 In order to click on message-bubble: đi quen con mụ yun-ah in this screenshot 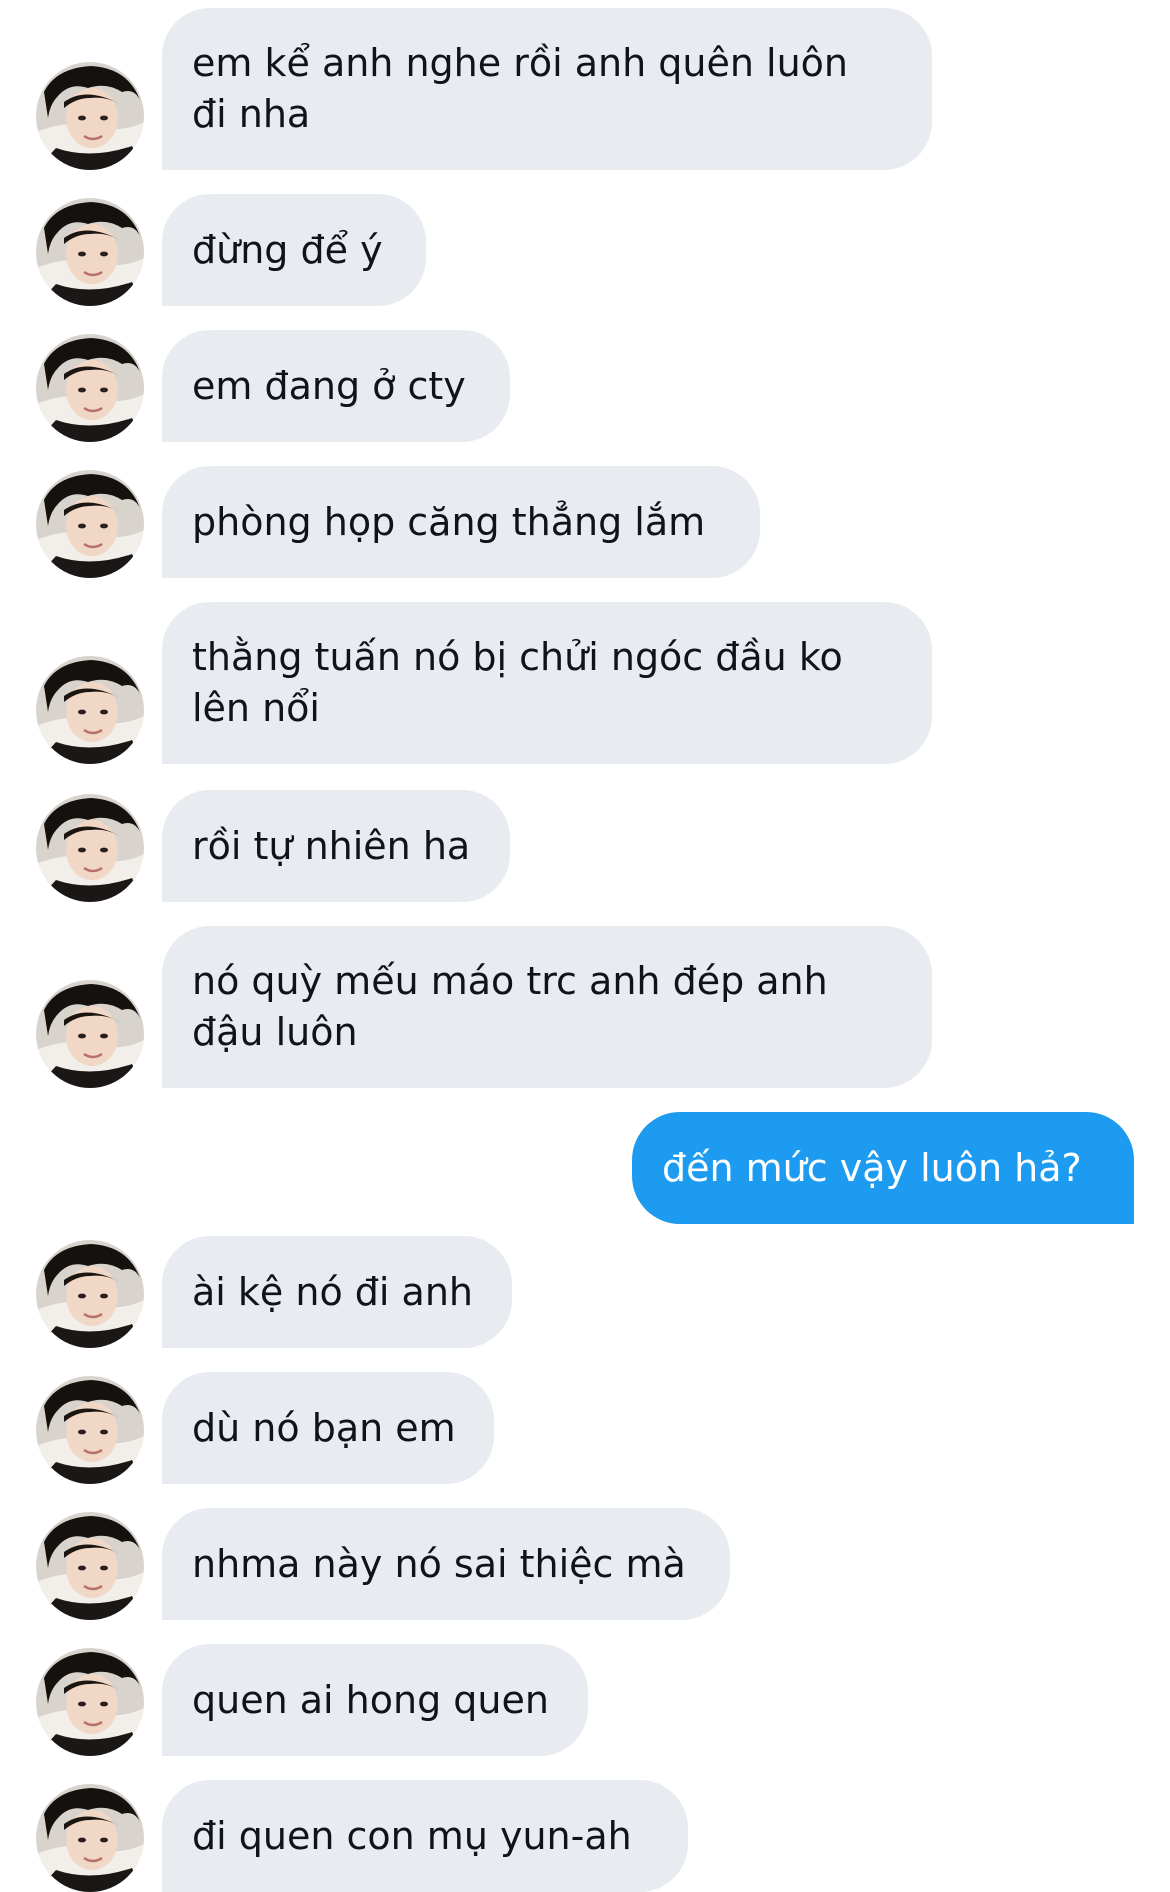, I will do `click(425, 1836)`.